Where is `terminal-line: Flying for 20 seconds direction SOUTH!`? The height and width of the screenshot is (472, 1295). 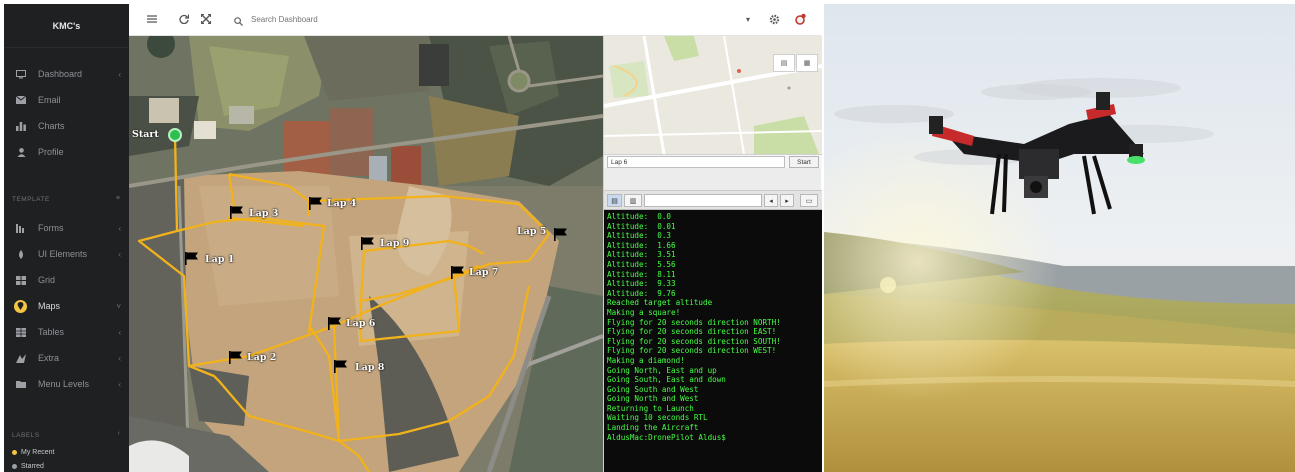
terminal-line: Flying for 20 seconds direction SOUTH! is located at coordinates (694, 341).